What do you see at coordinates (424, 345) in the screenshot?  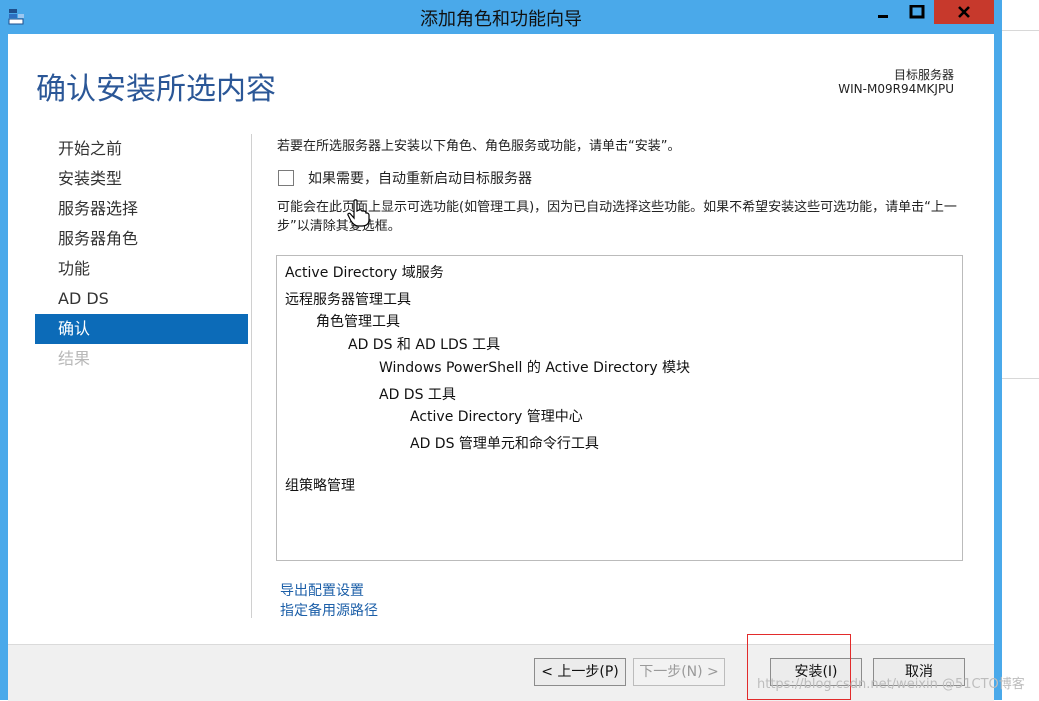 I see `list-item: AD DS 和 AD LDS 工具` at bounding box center [424, 345].